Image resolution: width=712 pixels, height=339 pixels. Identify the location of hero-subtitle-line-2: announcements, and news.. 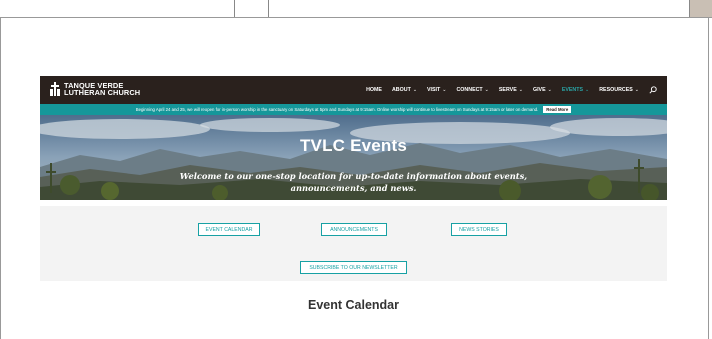
(353, 188).